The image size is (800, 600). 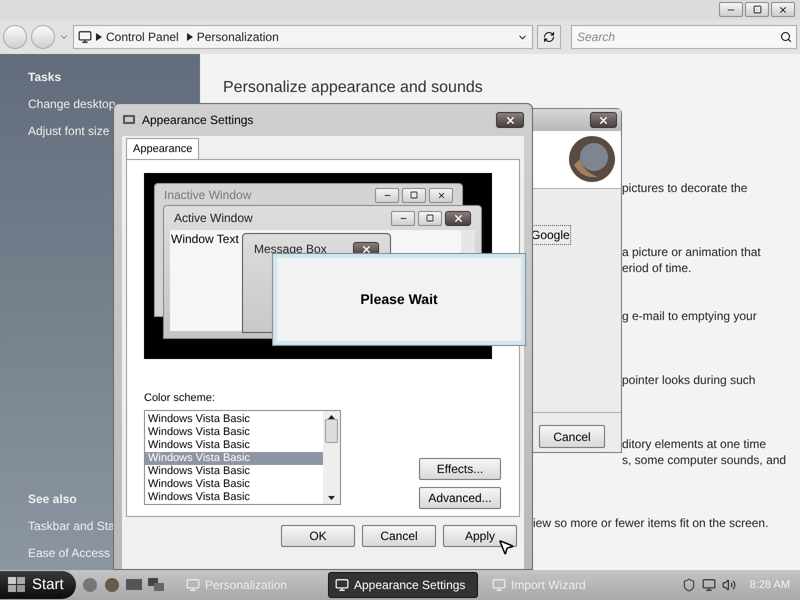 I want to click on restore-button, so click(x=757, y=9).